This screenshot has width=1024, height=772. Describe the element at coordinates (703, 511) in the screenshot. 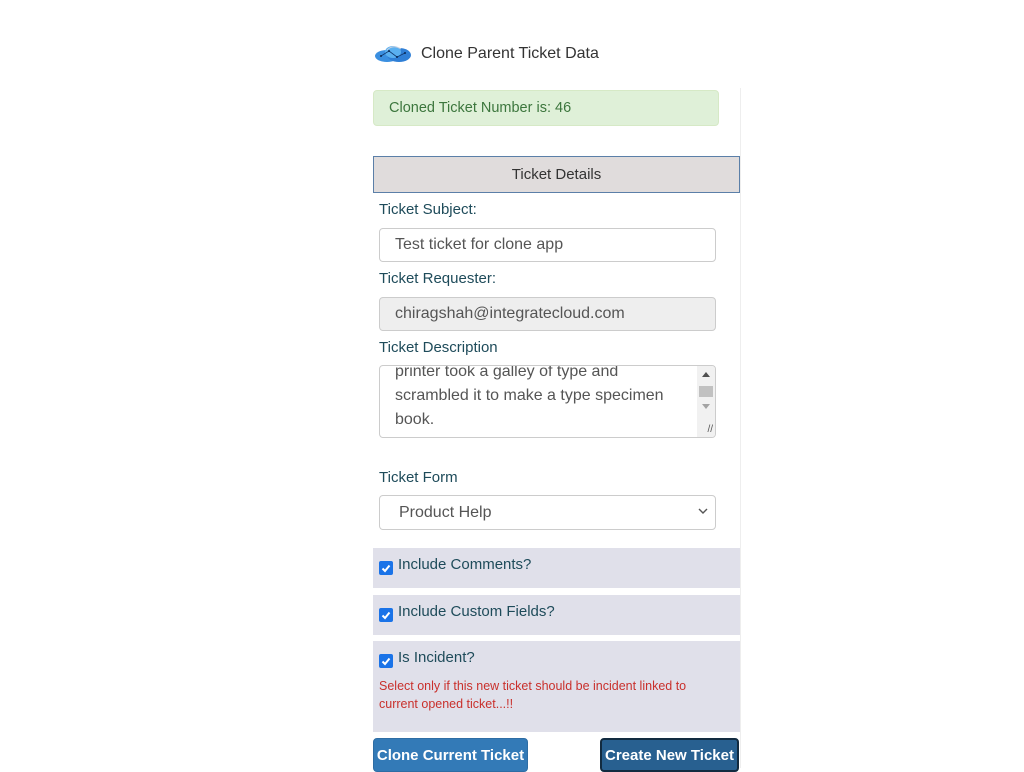

I see `chevron-down-icon` at that location.